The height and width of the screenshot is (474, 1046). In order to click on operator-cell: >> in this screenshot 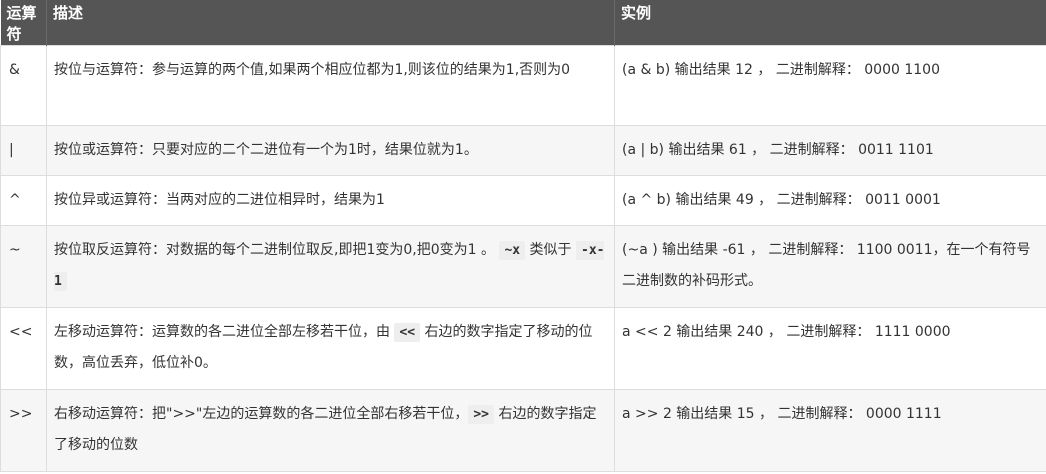, I will do `click(23, 430)`.